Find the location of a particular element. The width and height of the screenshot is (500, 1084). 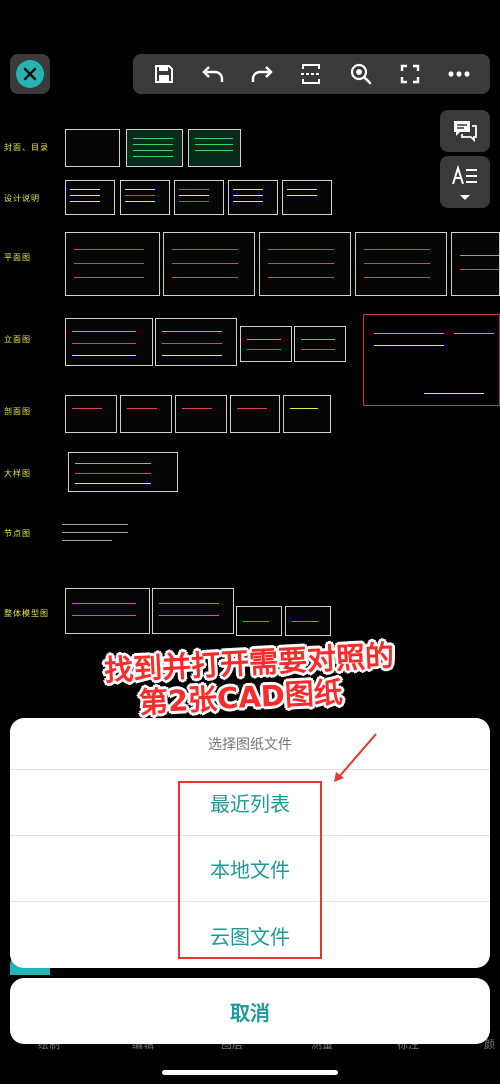

save-button is located at coordinates (164, 74).